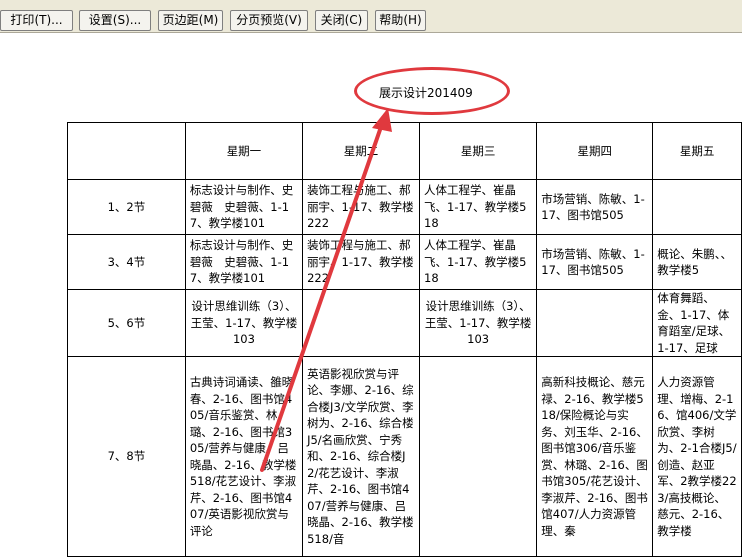  I want to click on help-button: 帮助(H), so click(400, 20).